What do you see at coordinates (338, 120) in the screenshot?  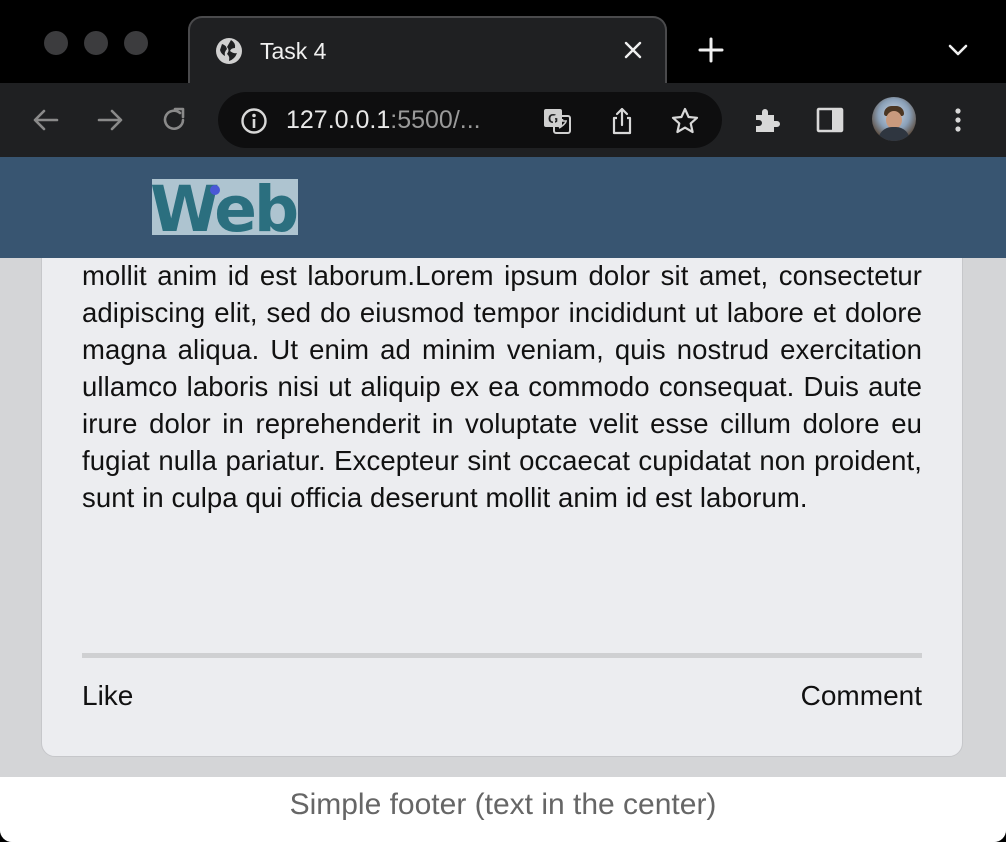 I see `url-host: 127.0.0.1` at bounding box center [338, 120].